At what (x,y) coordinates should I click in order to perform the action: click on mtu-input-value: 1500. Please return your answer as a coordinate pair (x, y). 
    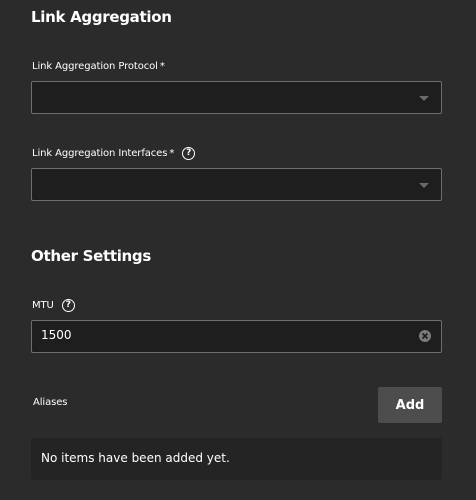
    Looking at the image, I should click on (56, 335).